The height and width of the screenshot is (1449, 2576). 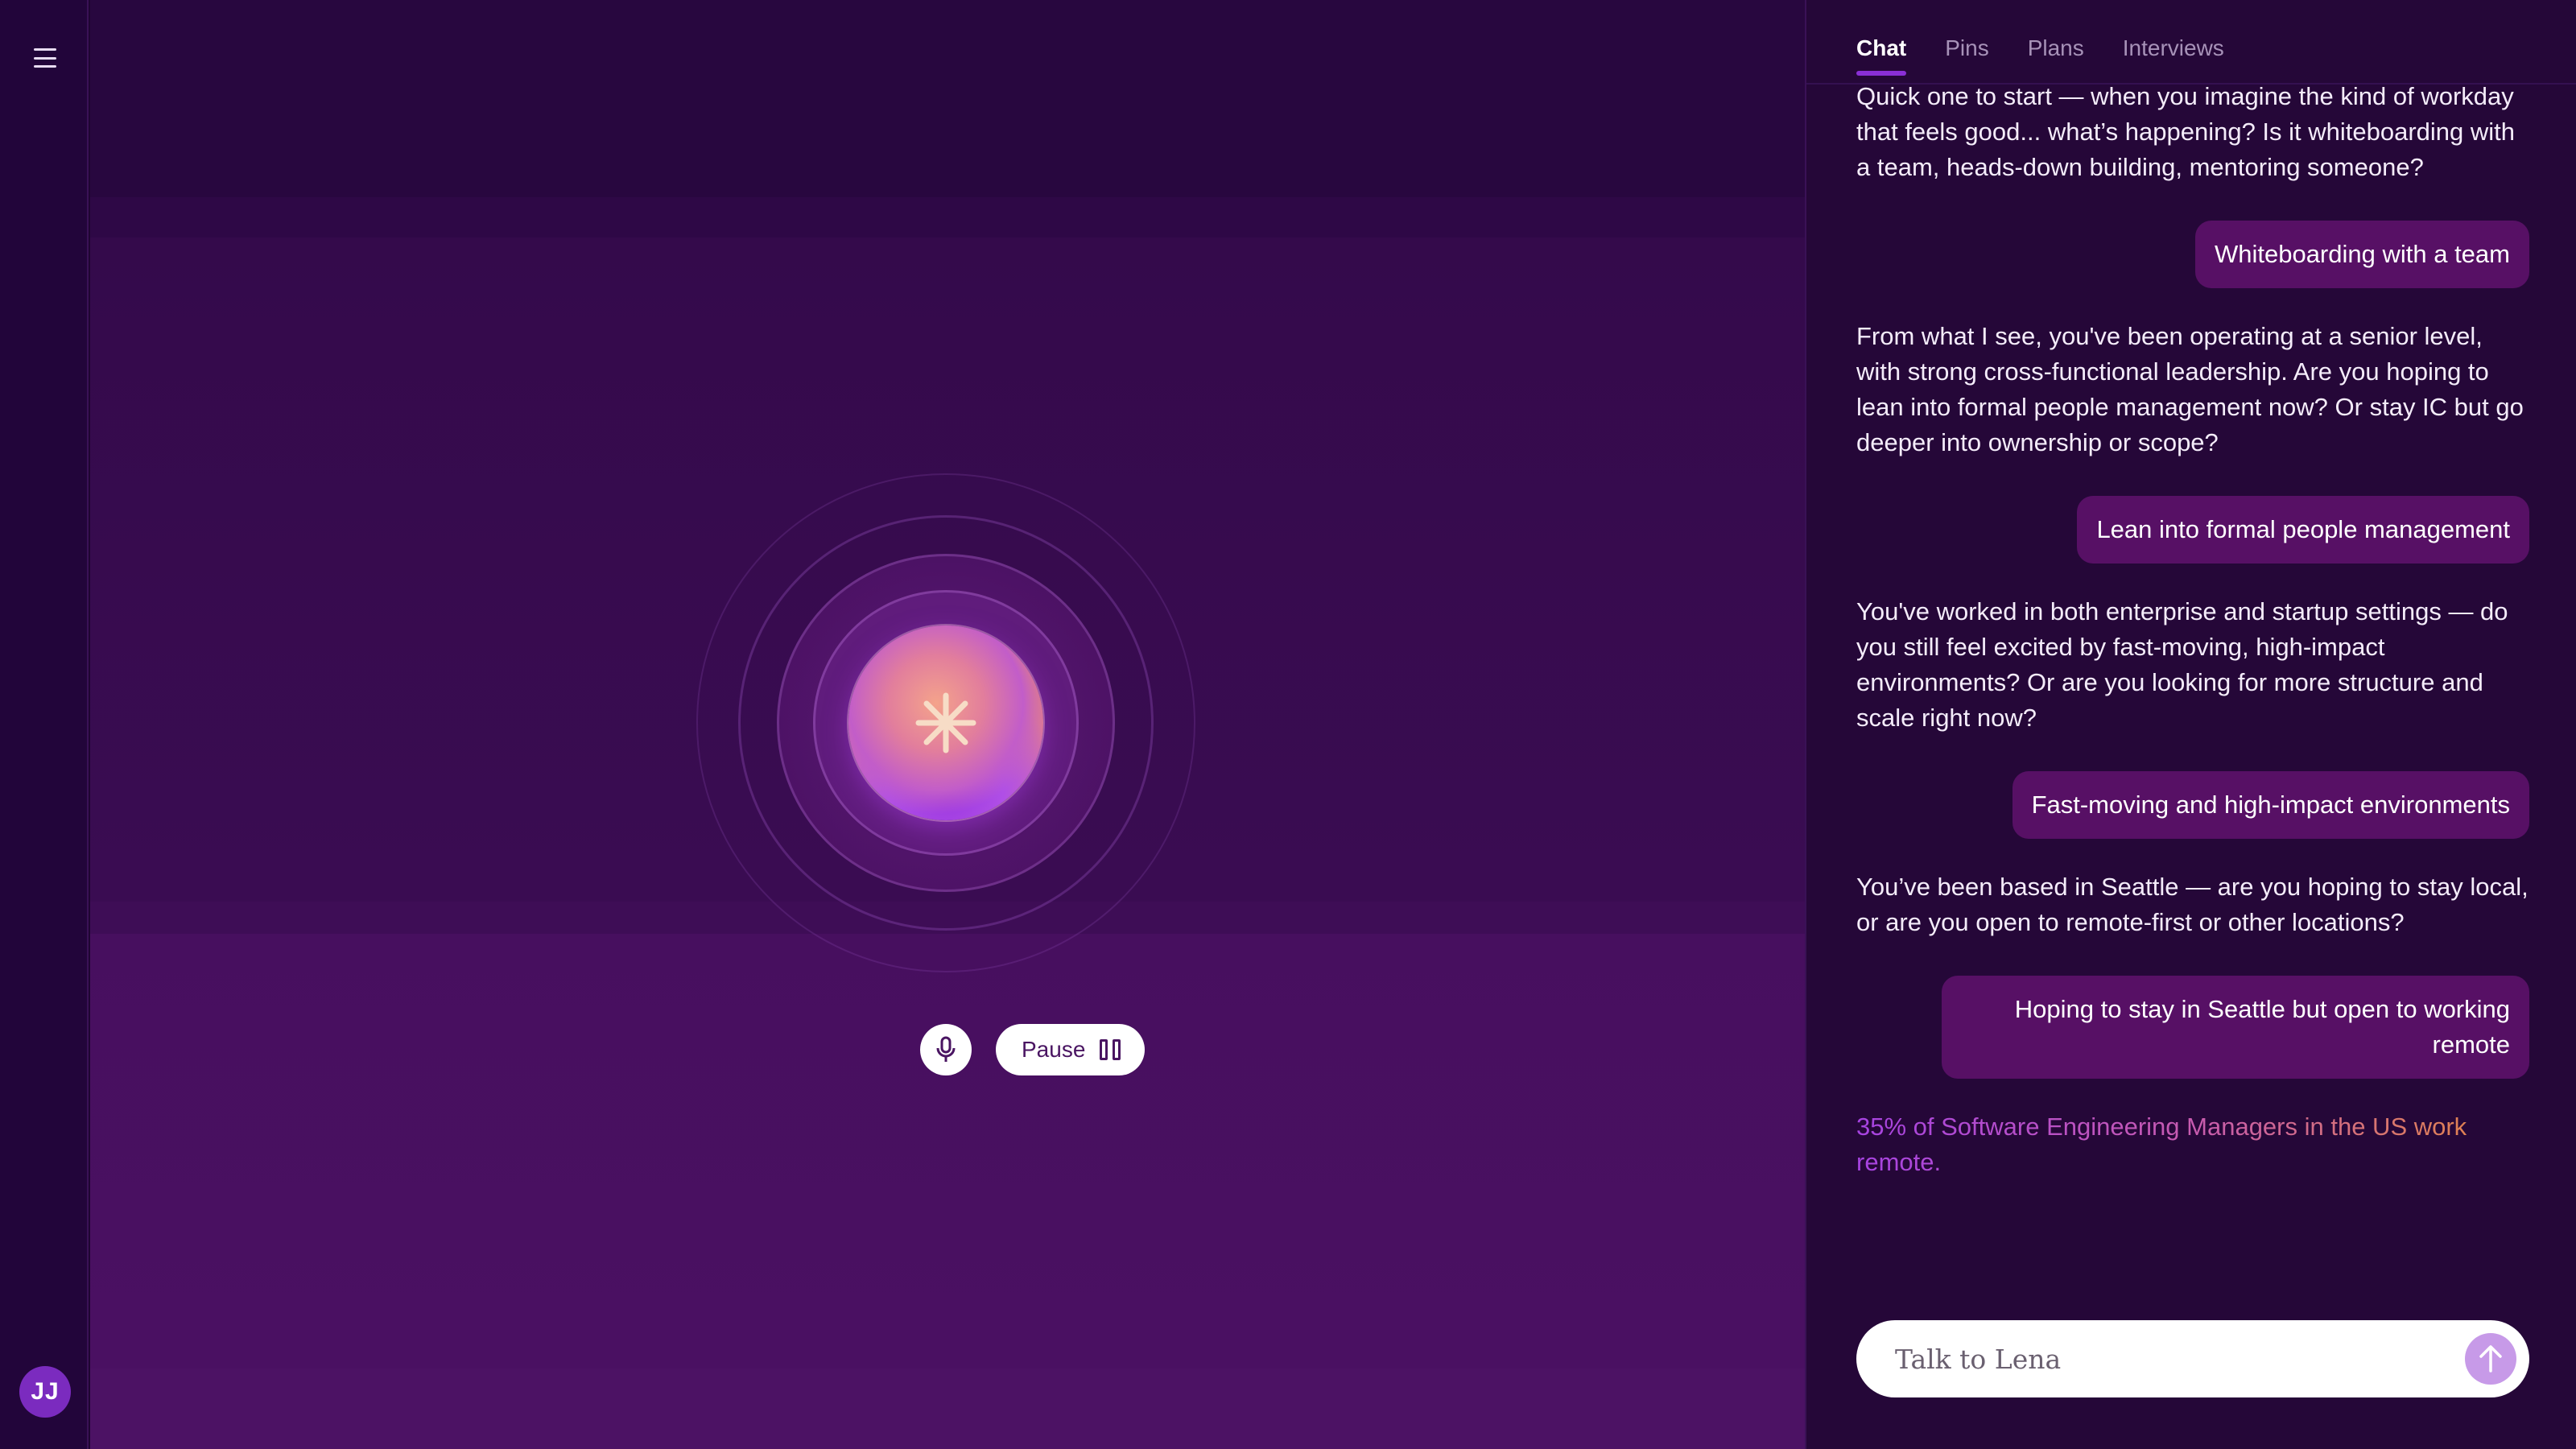 What do you see at coordinates (45, 1392) in the screenshot?
I see `user-avatar: JJ` at bounding box center [45, 1392].